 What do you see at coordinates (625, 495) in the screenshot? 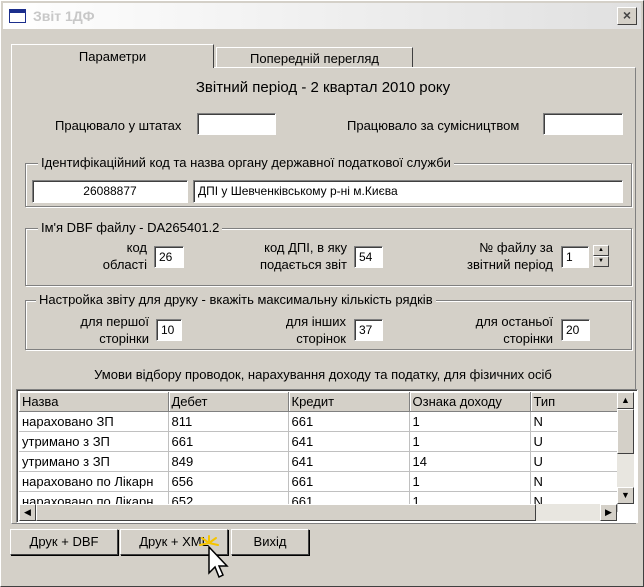
I see `scroll-down-icon: ▼` at bounding box center [625, 495].